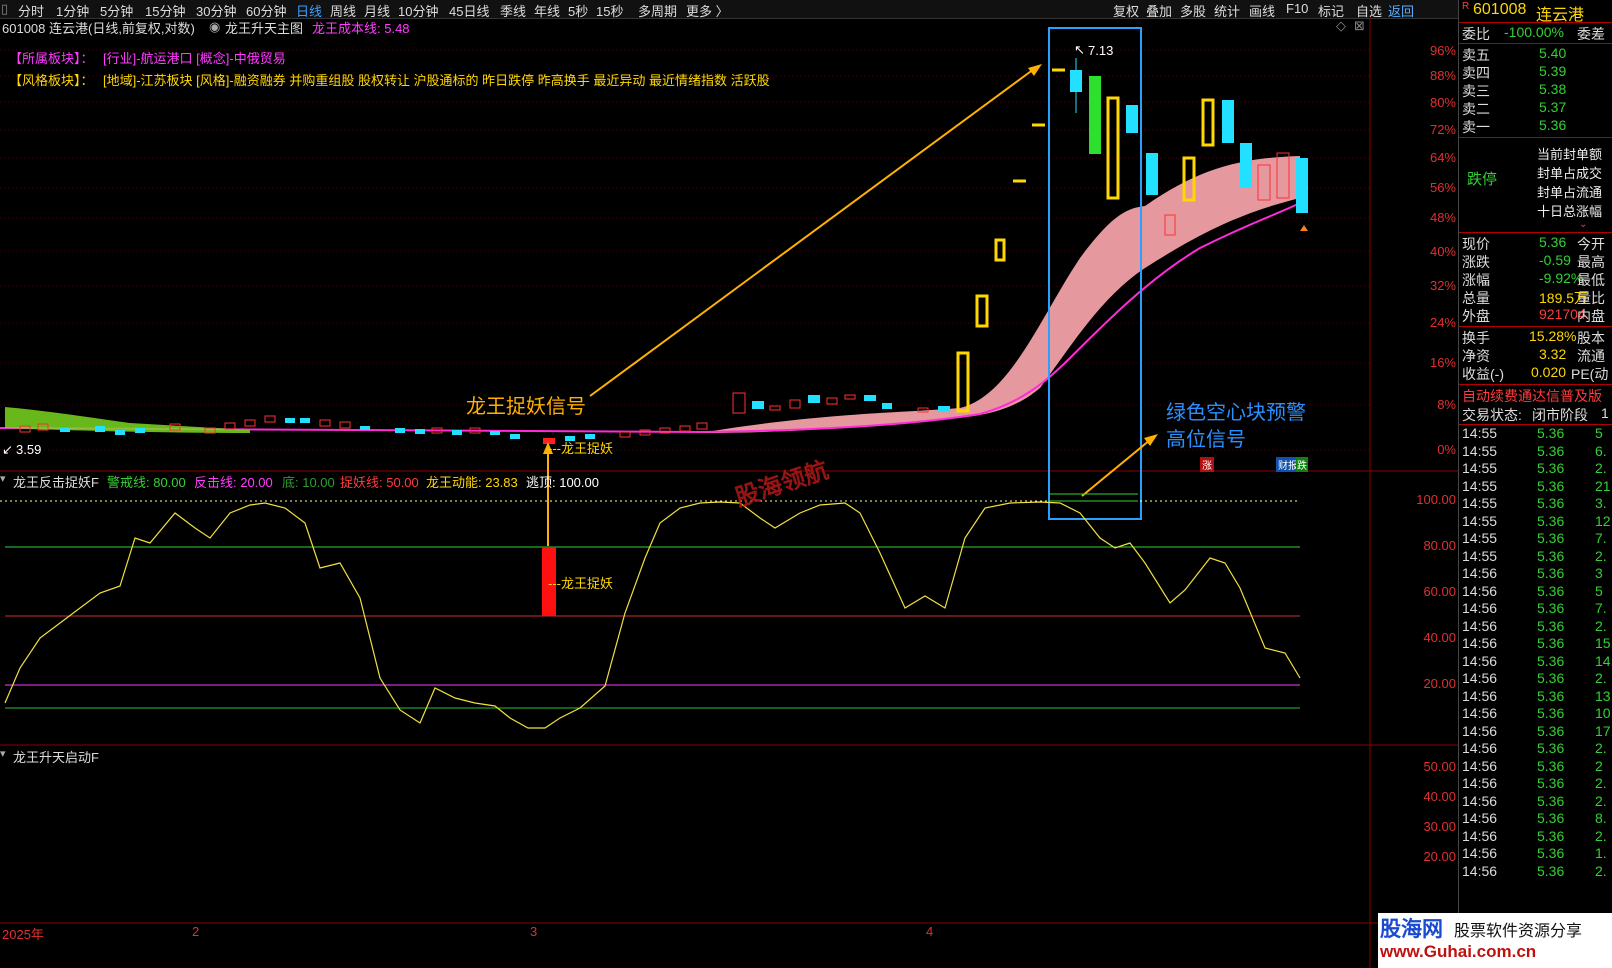 The width and height of the screenshot is (1612, 968). I want to click on x-label: 3, so click(534, 931).